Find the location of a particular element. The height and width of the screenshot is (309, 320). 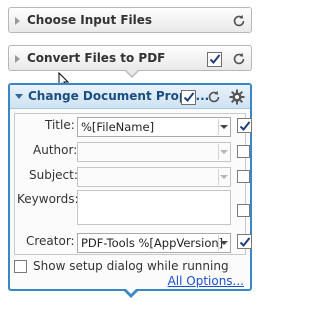

creator-enable-checkbox is located at coordinates (244, 241).